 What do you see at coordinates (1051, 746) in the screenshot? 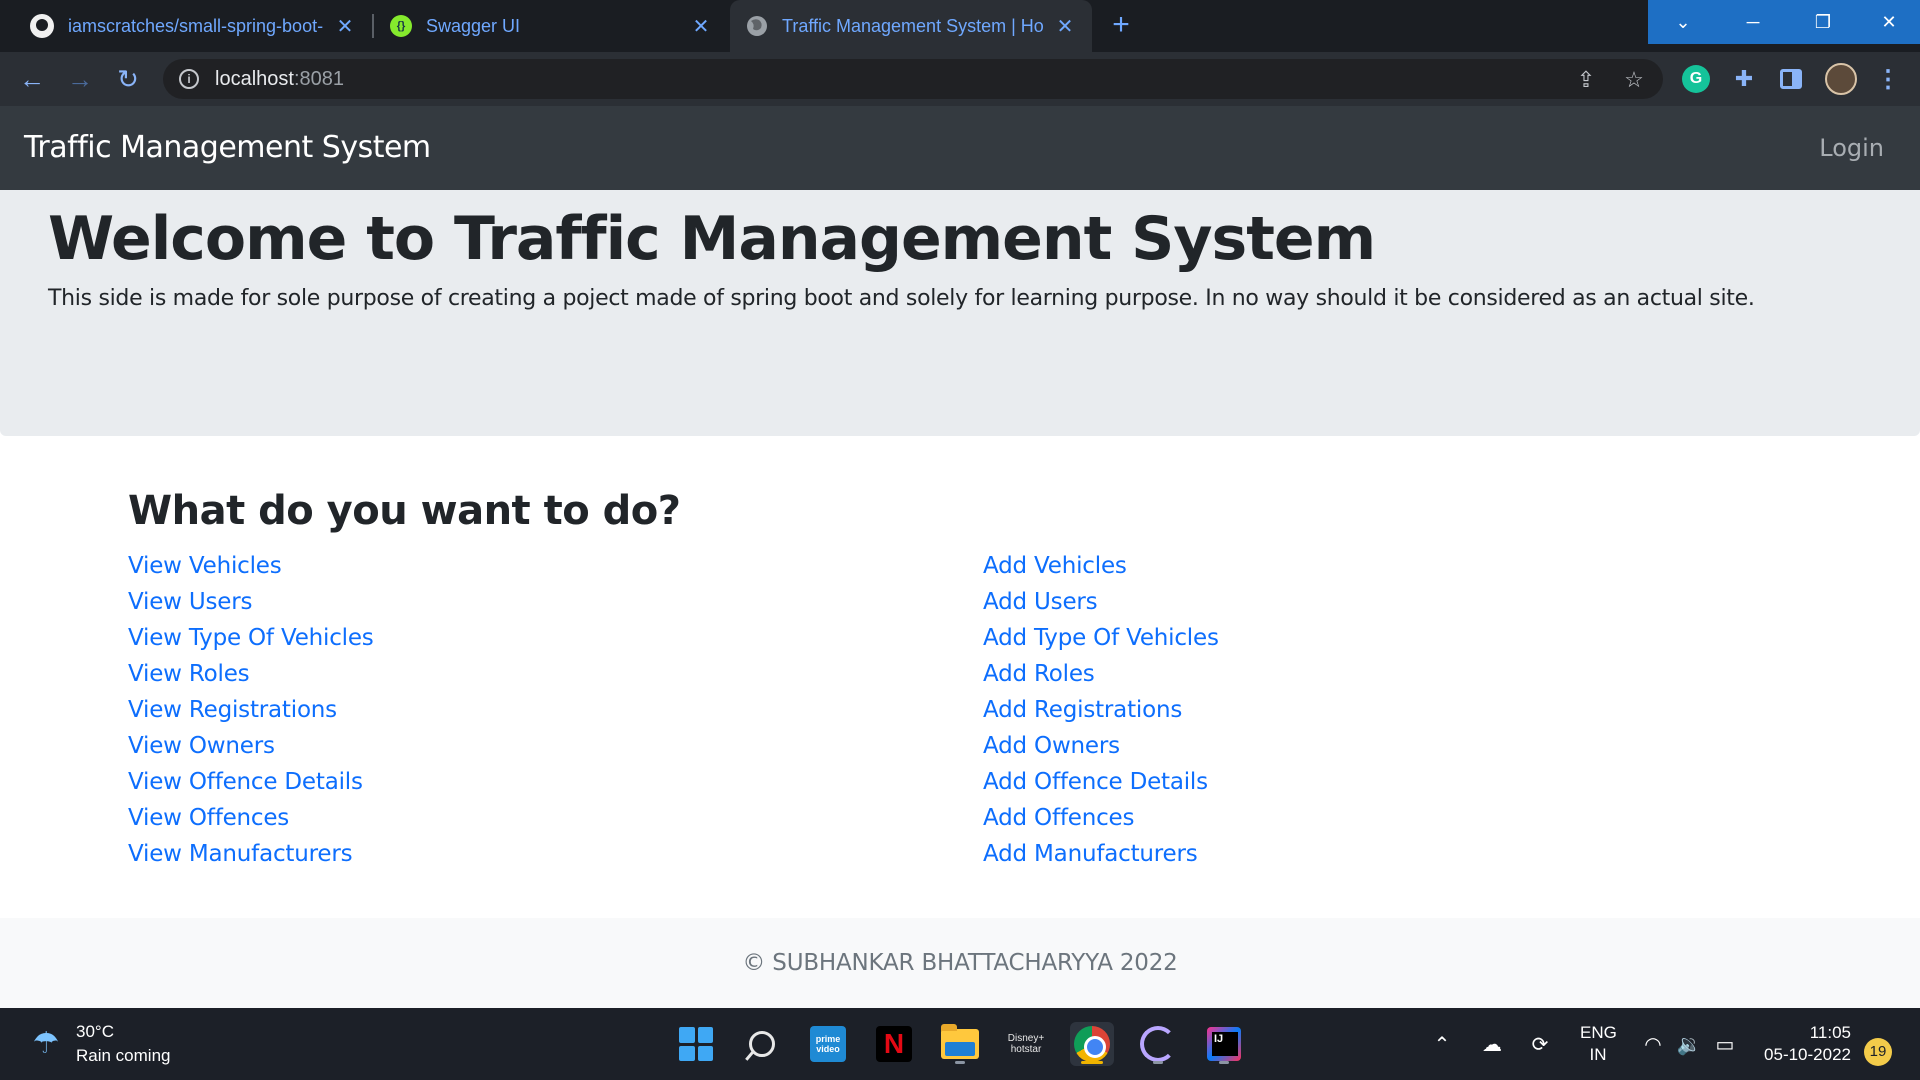
I see `add-owners-link: Add Owners` at bounding box center [1051, 746].